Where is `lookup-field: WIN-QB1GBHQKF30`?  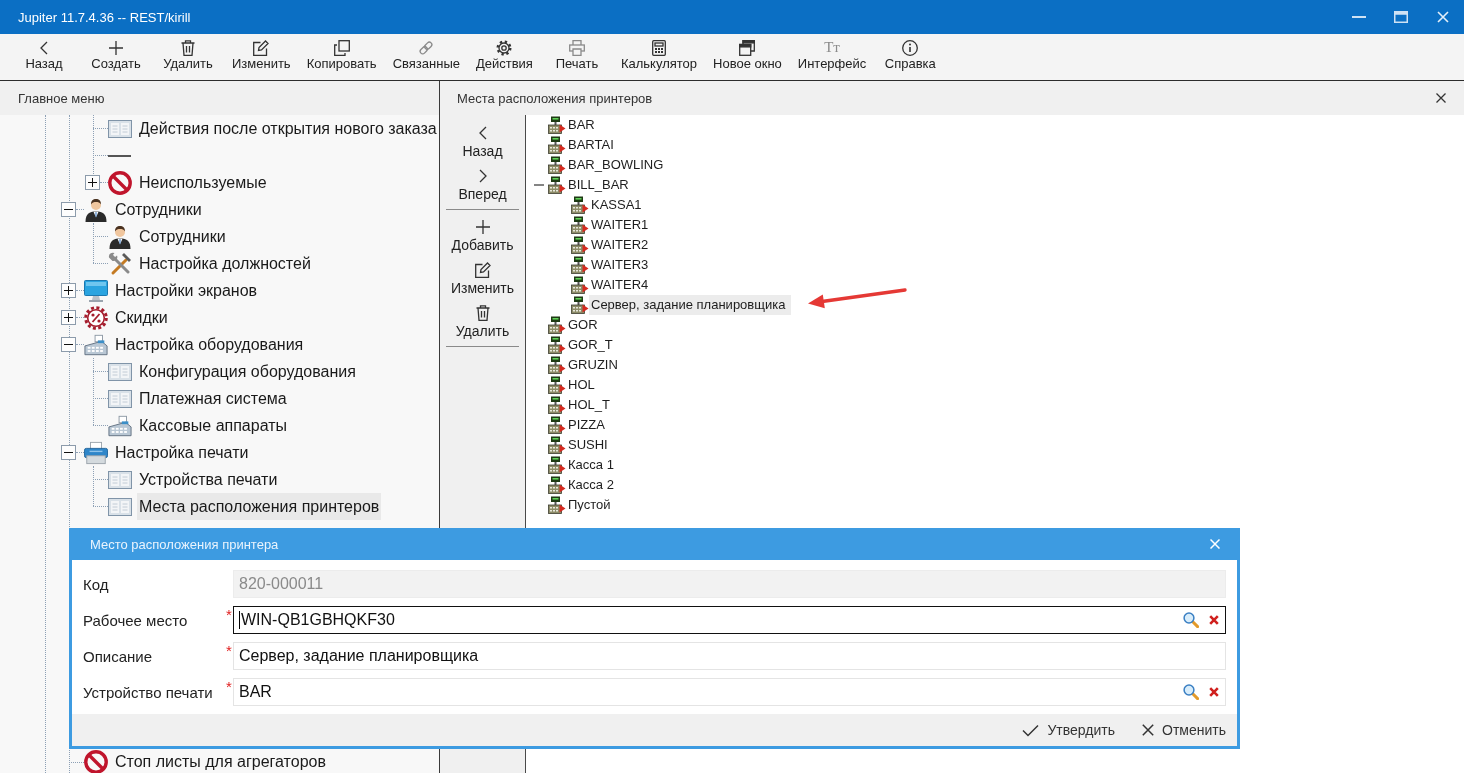 lookup-field: WIN-QB1GBHQKF30 is located at coordinates (729, 620).